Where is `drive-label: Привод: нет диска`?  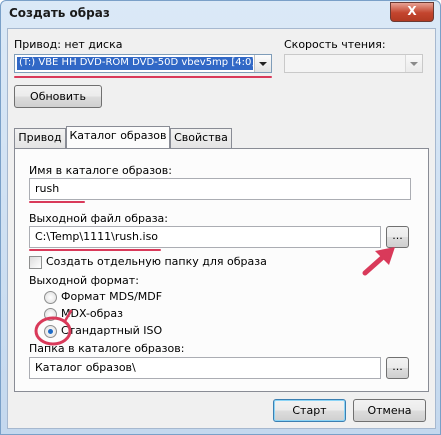 drive-label: Привод: нет диска is located at coordinates (68, 44).